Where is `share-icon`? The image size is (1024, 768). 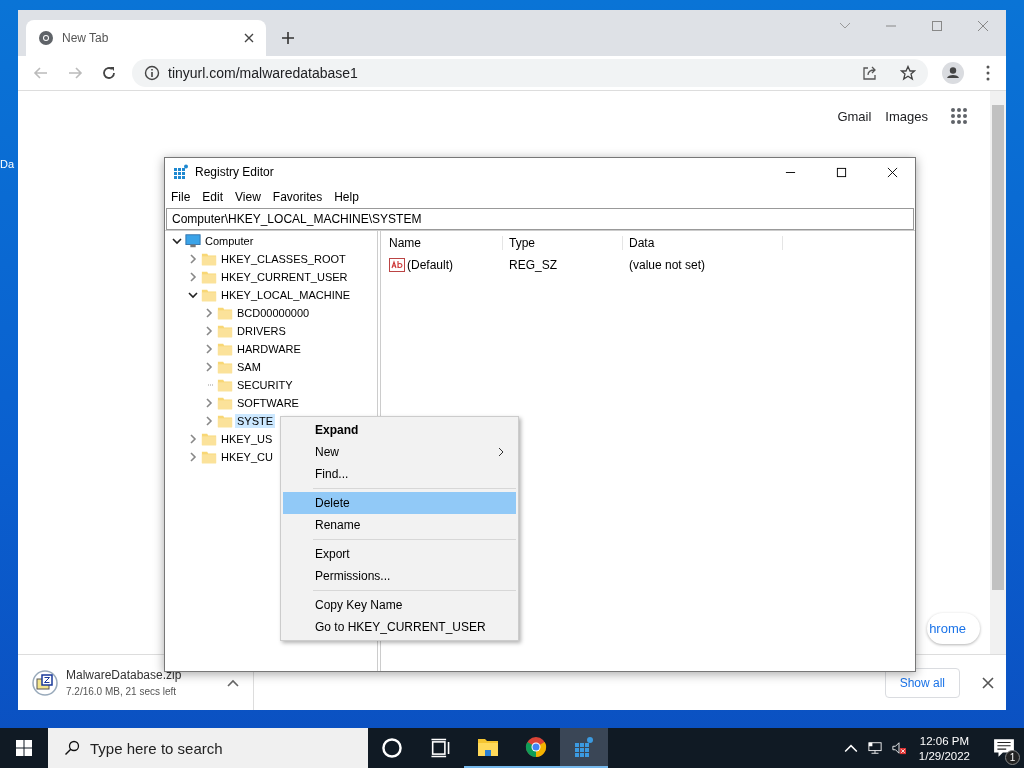 share-icon is located at coordinates (870, 73).